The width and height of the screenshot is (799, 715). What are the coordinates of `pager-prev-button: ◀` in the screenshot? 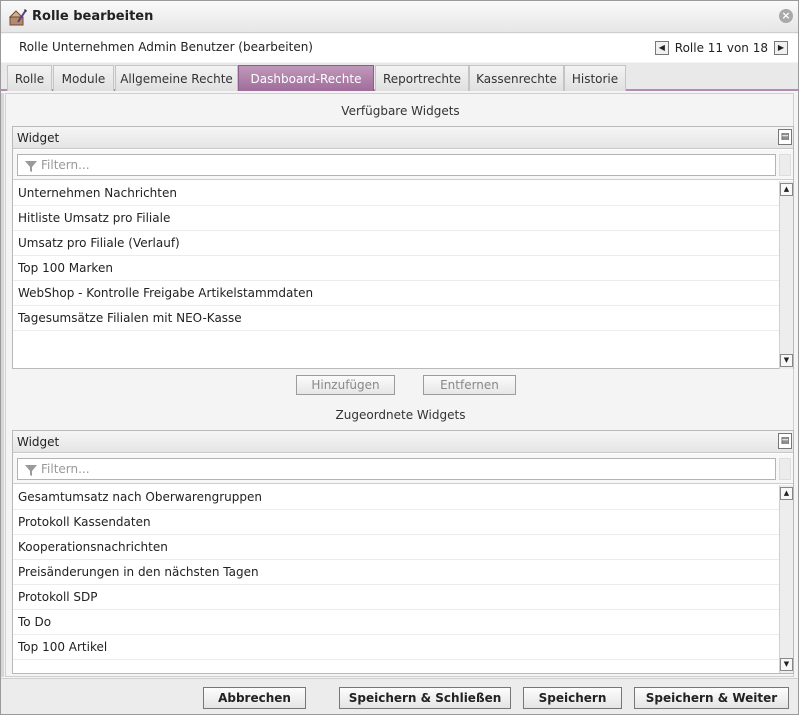 It's located at (661, 48).